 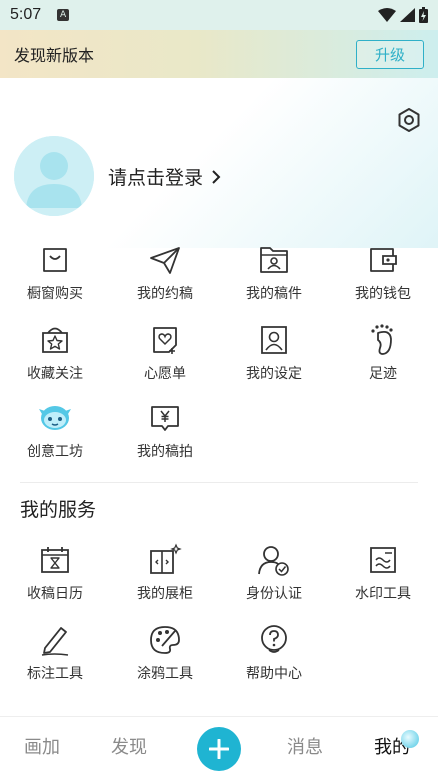 I want to click on grid-item-label: 橱窗购买, so click(x=55, y=294).